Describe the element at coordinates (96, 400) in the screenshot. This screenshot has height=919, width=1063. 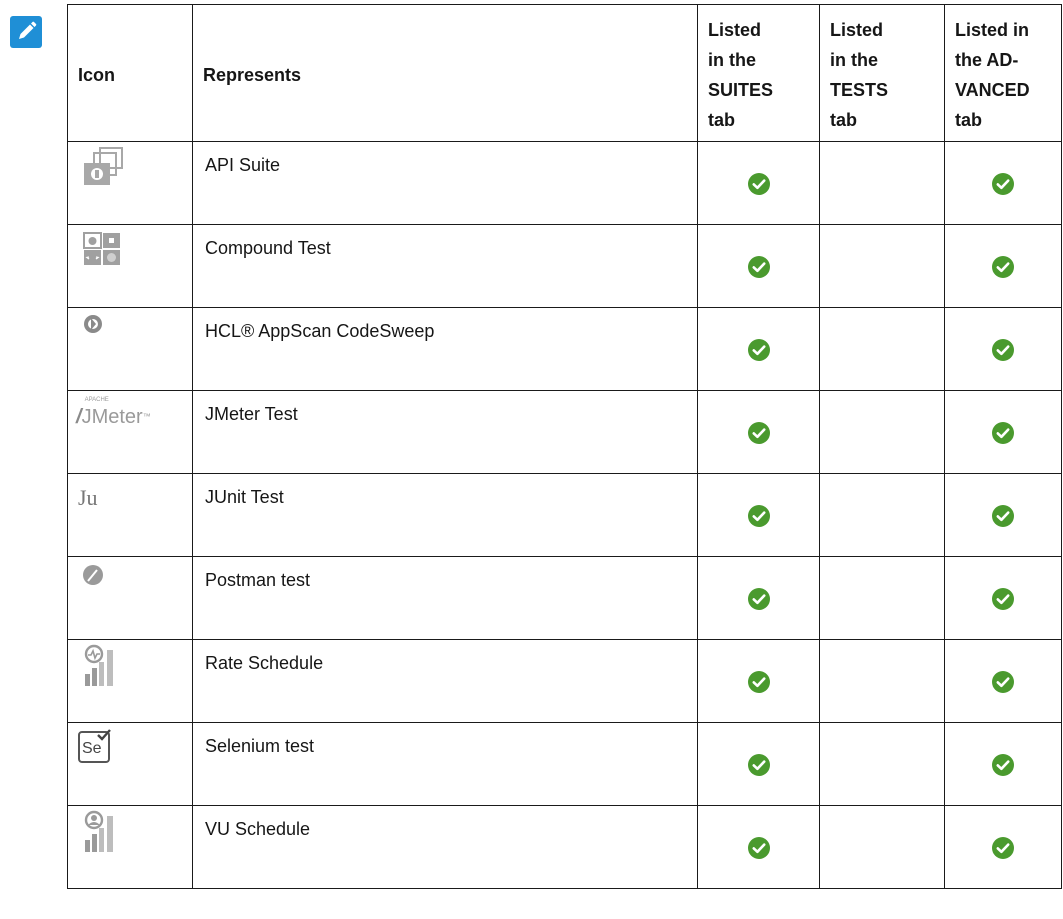
I see `jmeter-apache-label: APACHE` at that location.